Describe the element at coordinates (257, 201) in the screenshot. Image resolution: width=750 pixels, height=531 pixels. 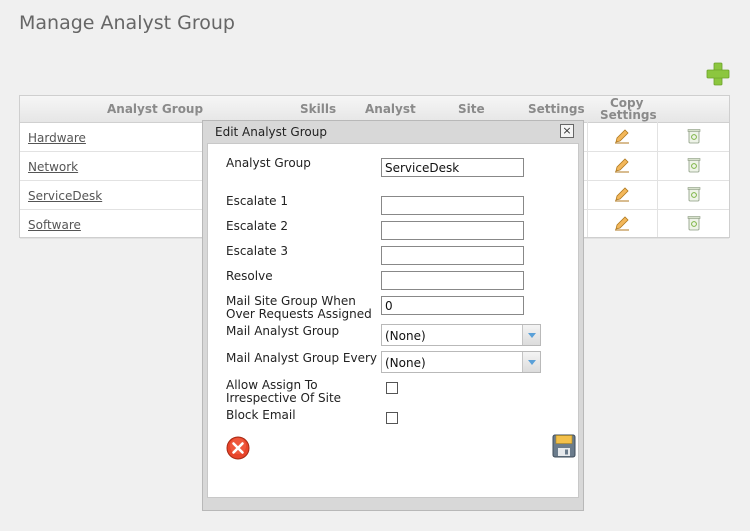
I see `escalate-1-label: Escalate 1` at that location.